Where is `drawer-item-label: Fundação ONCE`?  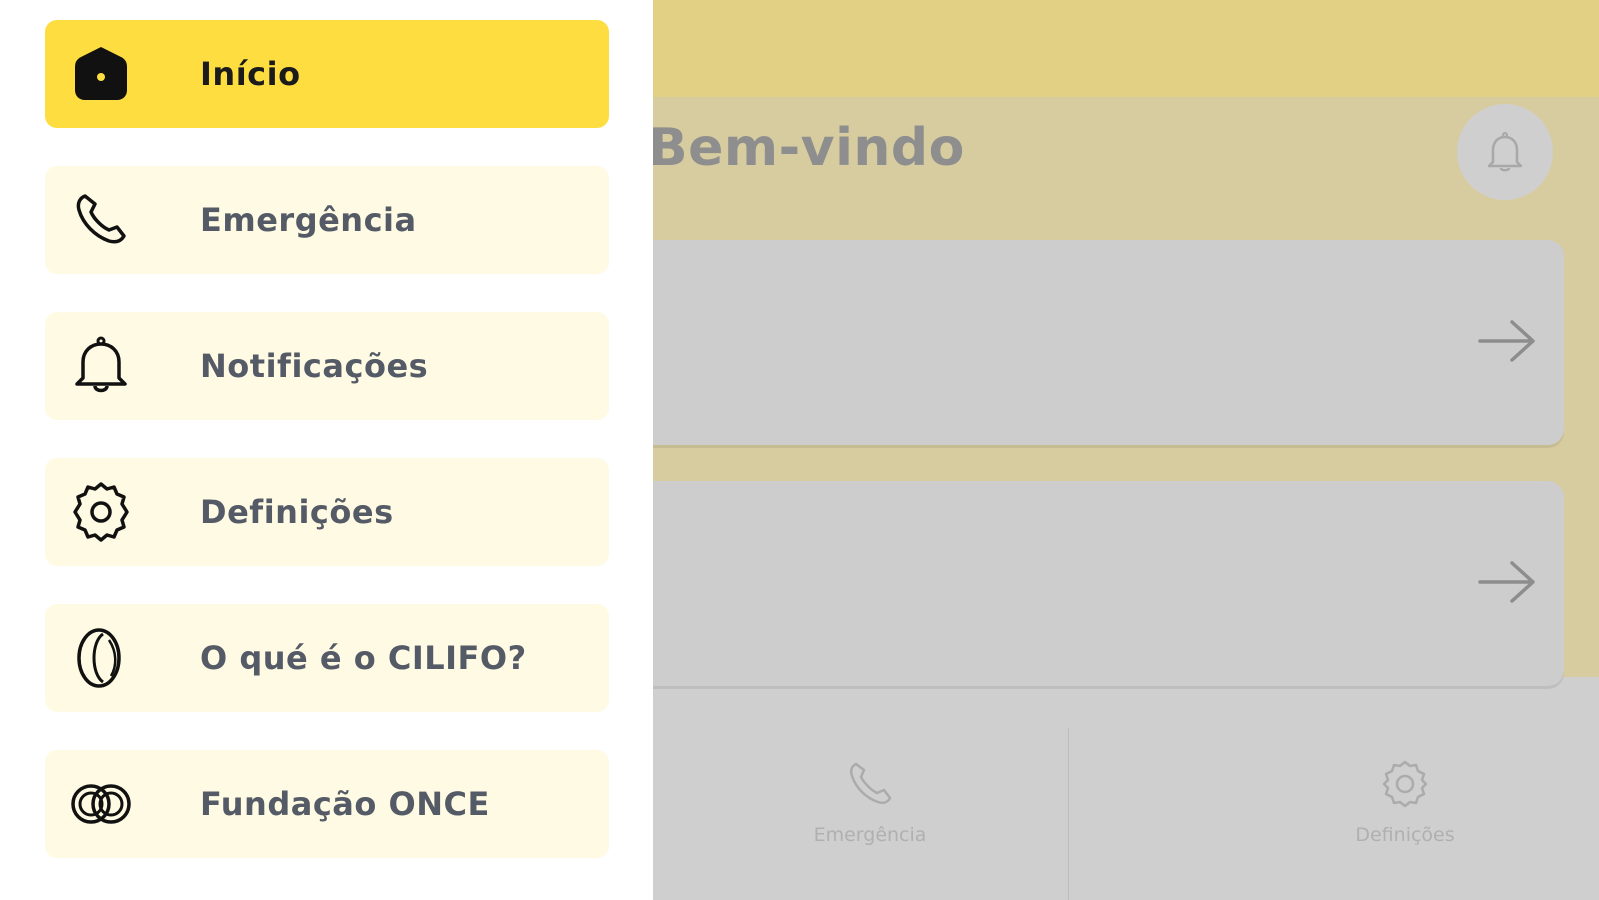 drawer-item-label: Fundação ONCE is located at coordinates (345, 804).